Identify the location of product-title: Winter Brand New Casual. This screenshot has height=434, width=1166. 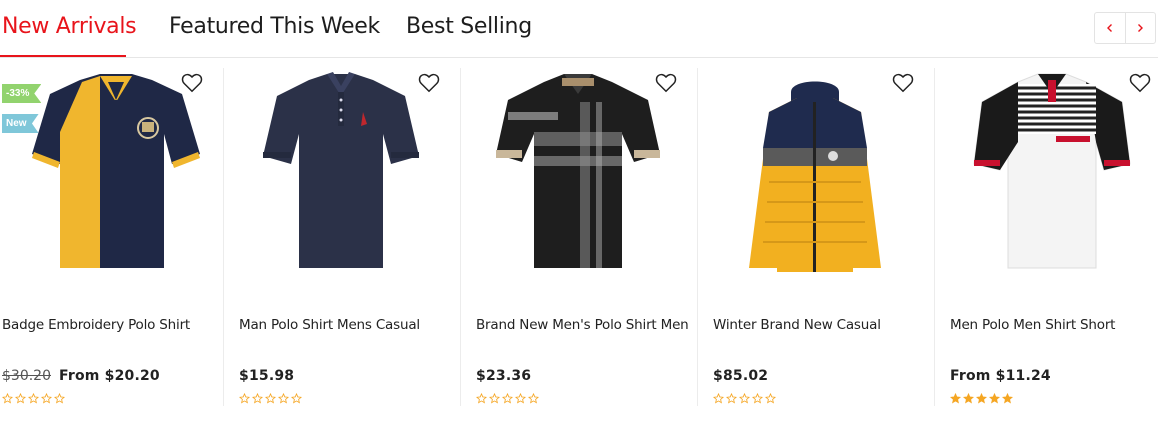
(797, 325).